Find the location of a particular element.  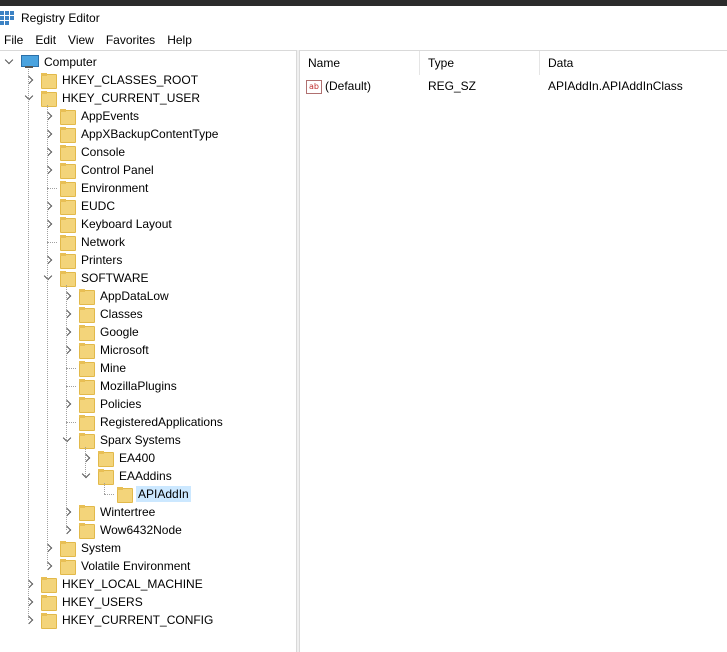

tree-node-console: Console is located at coordinates (85, 152).